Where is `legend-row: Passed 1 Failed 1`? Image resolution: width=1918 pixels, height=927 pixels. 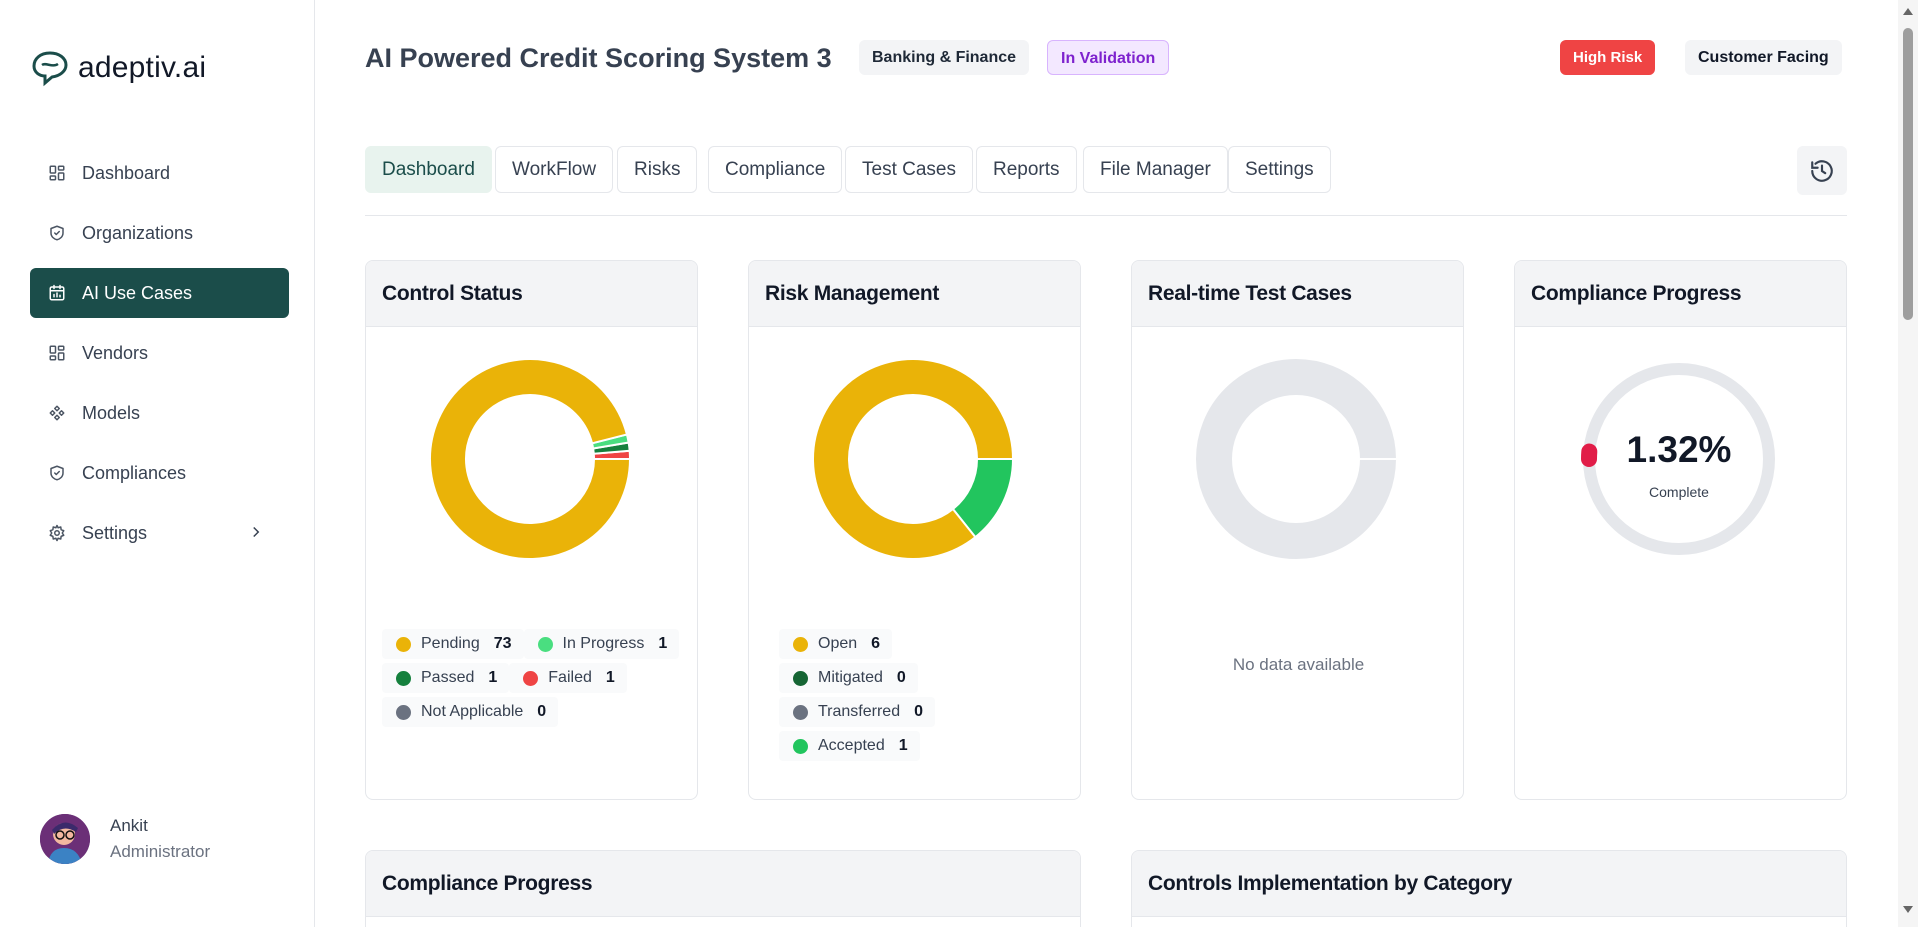
legend-row: Passed 1 Failed 1 is located at coordinates (530, 678).